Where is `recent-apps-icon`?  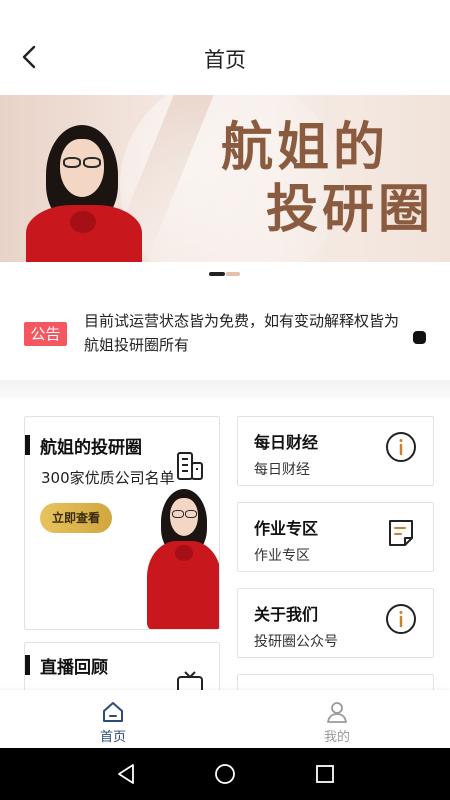
recent-apps-icon is located at coordinates (325, 774).